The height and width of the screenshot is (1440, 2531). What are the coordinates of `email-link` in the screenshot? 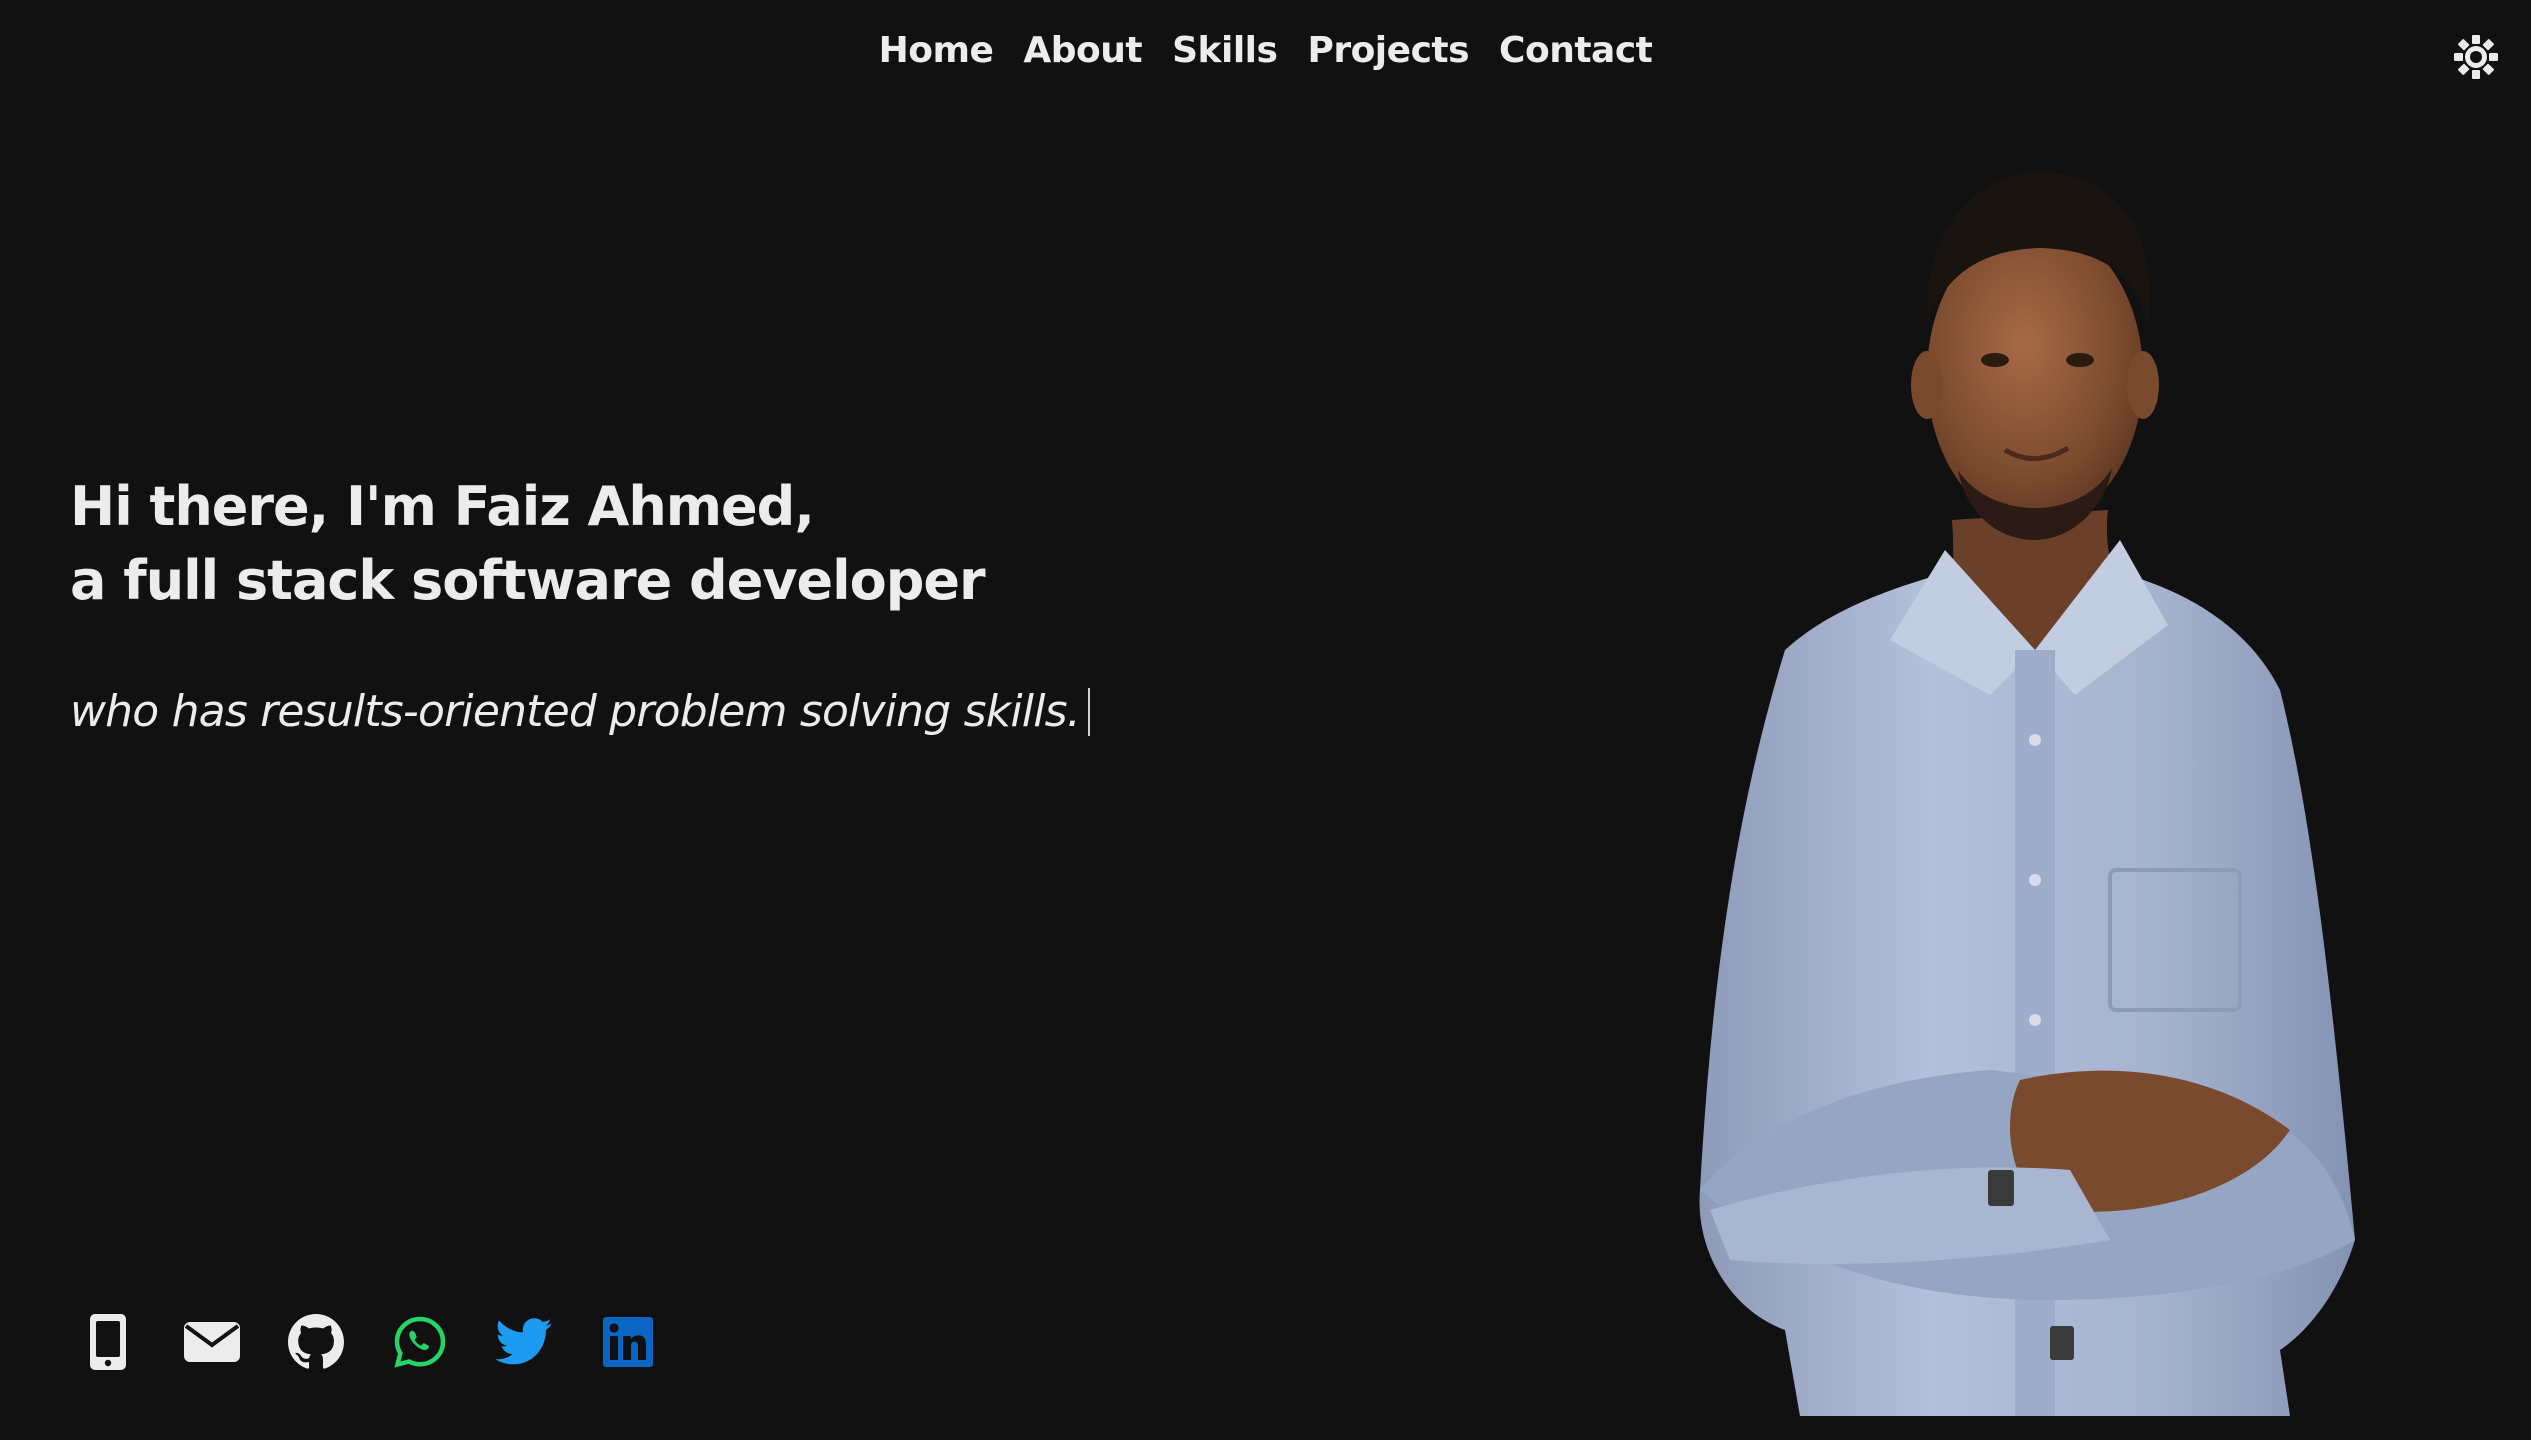 It's located at (212, 1342).